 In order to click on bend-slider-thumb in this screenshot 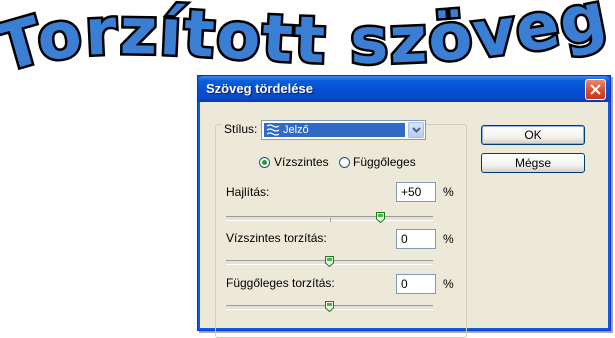, I will do `click(380, 217)`.